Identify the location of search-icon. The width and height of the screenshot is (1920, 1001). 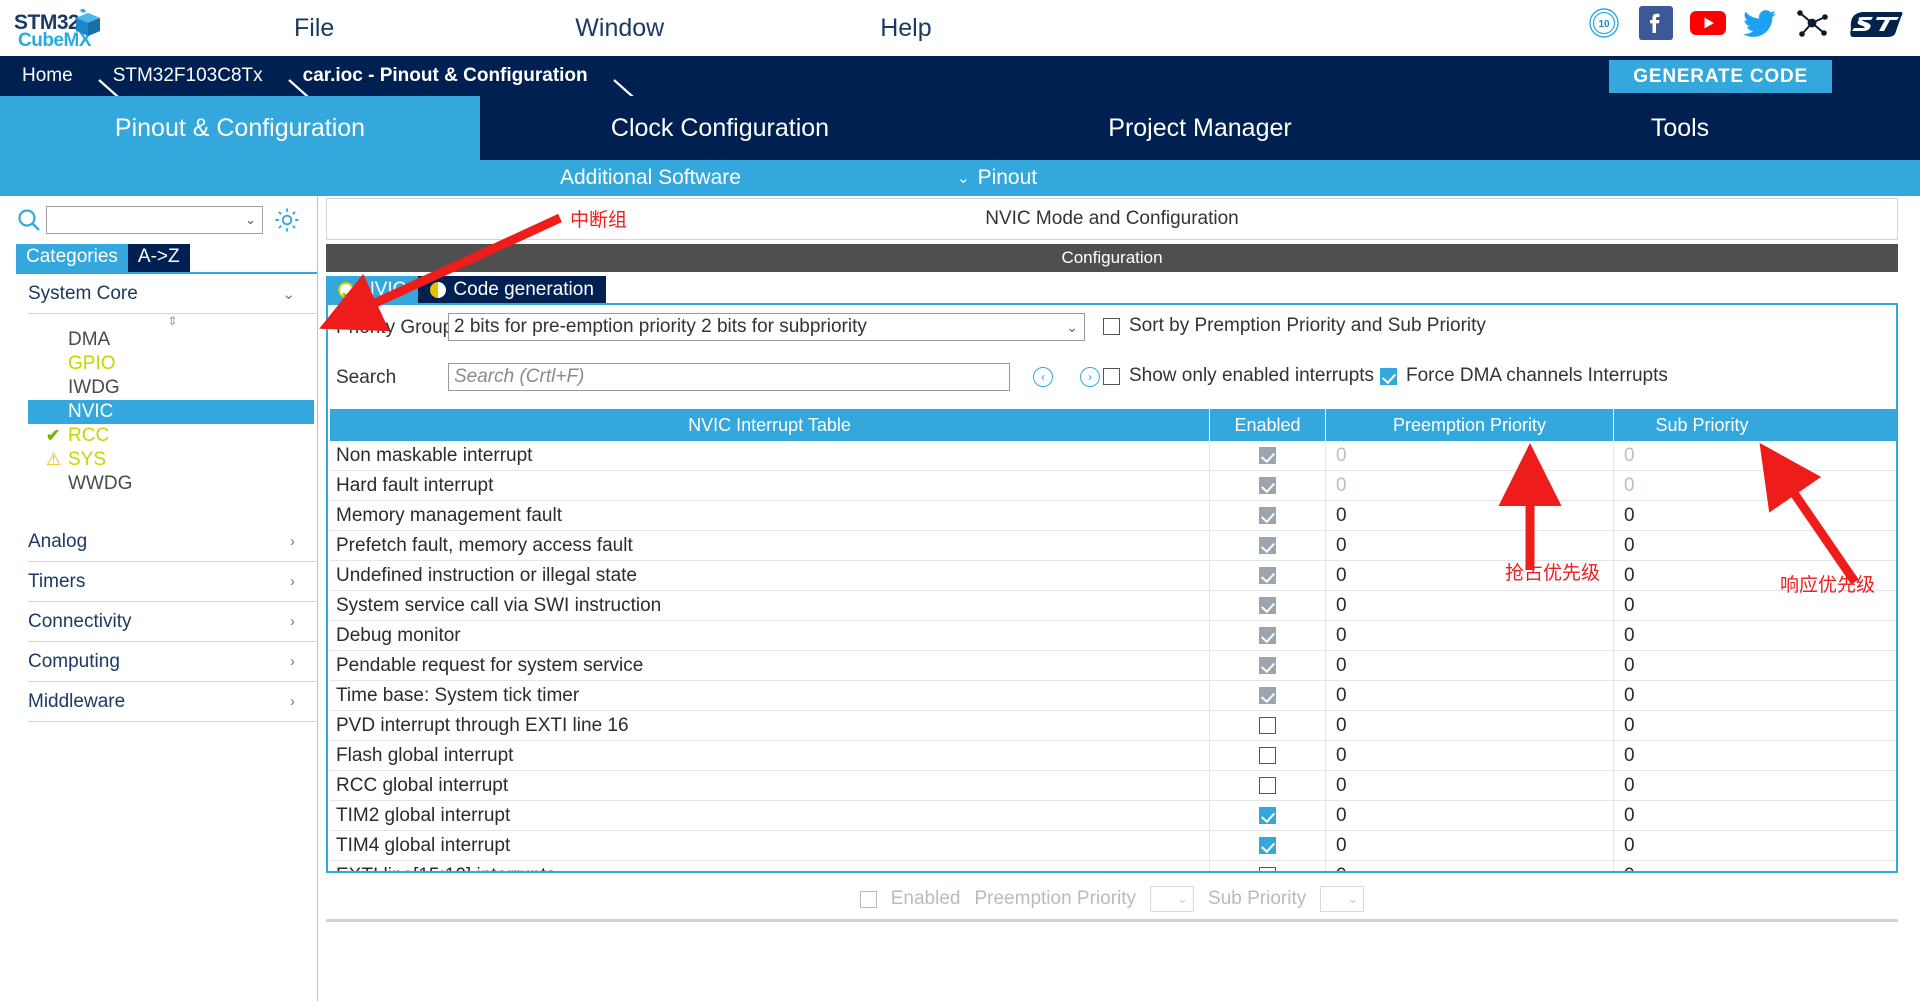
(29, 220).